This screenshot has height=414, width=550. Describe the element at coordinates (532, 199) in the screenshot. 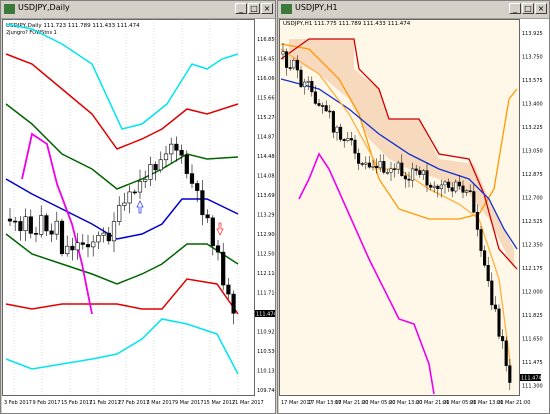

I see `price-axis-label: 112.700` at that location.